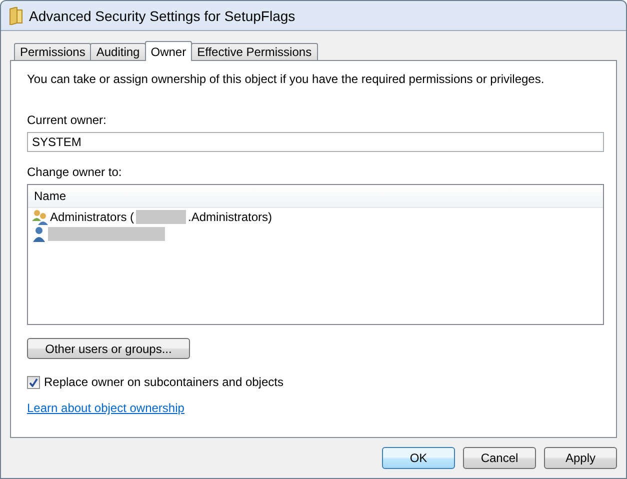  I want to click on current-owner-field: SYSTEM, so click(315, 142).